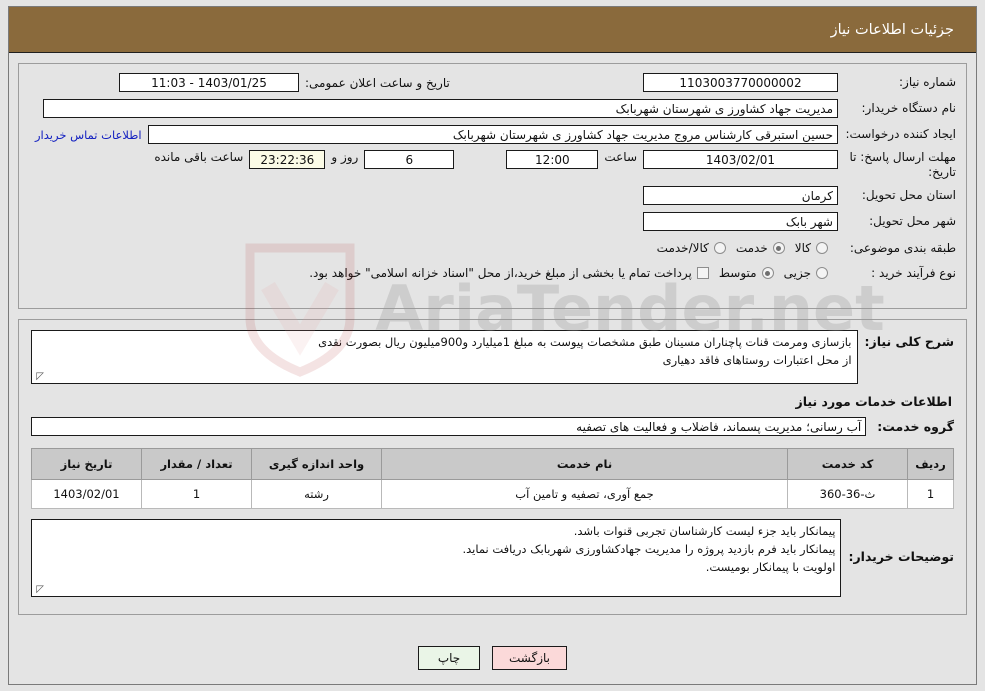 This screenshot has height=691, width=985. I want to click on print-button: چاپ, so click(449, 658).